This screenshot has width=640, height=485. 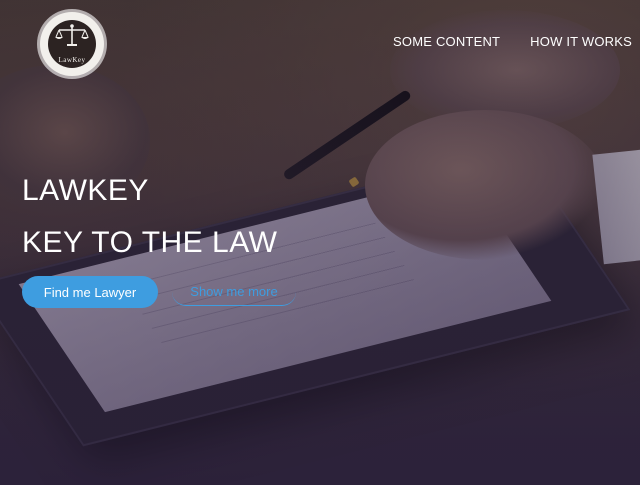 I want to click on hero-title: LAWKEY, so click(x=85, y=190).